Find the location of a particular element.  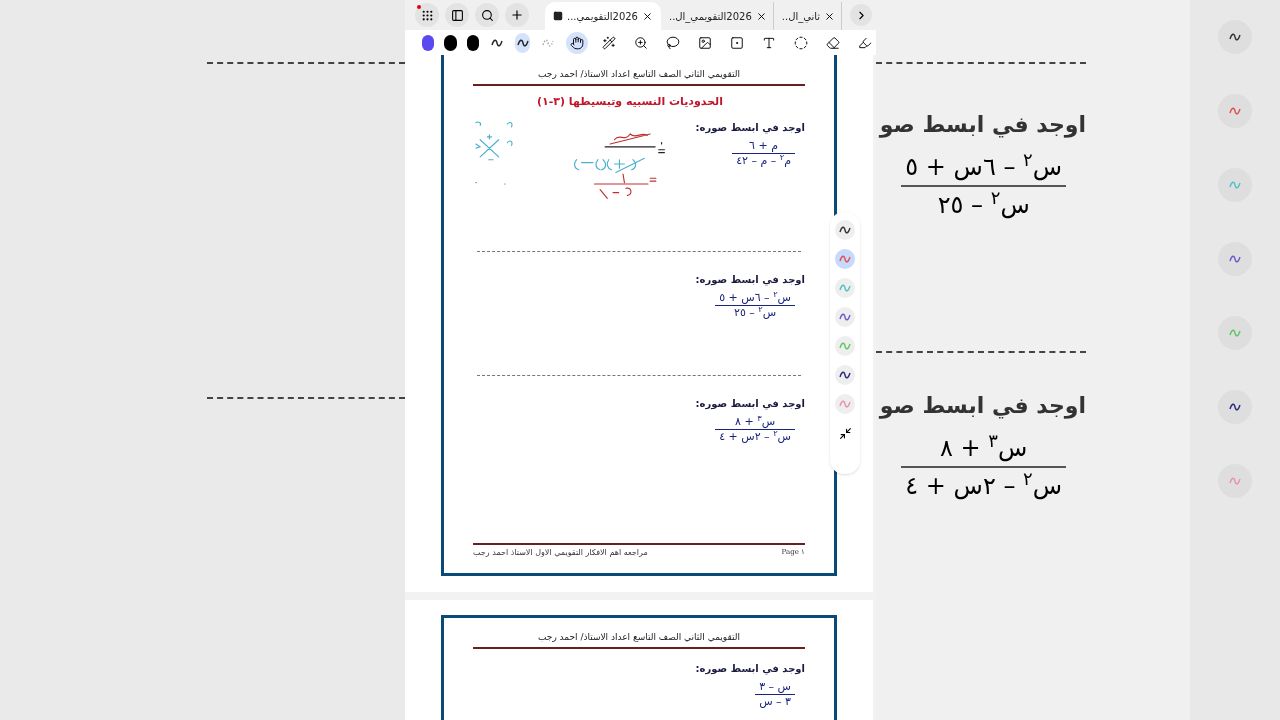

fraction-denominator: ٣ – س is located at coordinates (775, 701).